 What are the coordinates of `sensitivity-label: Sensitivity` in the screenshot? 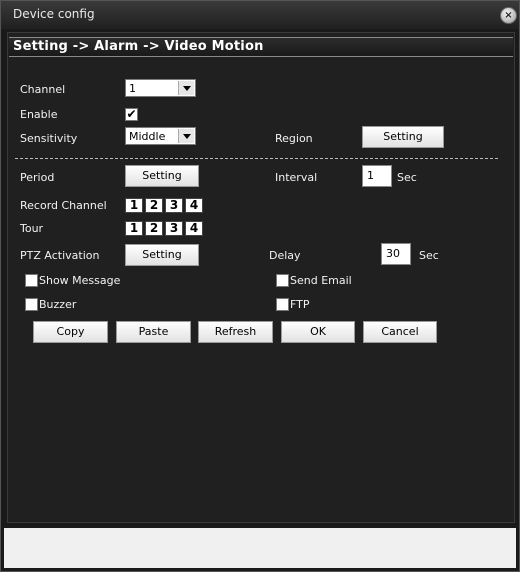 It's located at (49, 138).